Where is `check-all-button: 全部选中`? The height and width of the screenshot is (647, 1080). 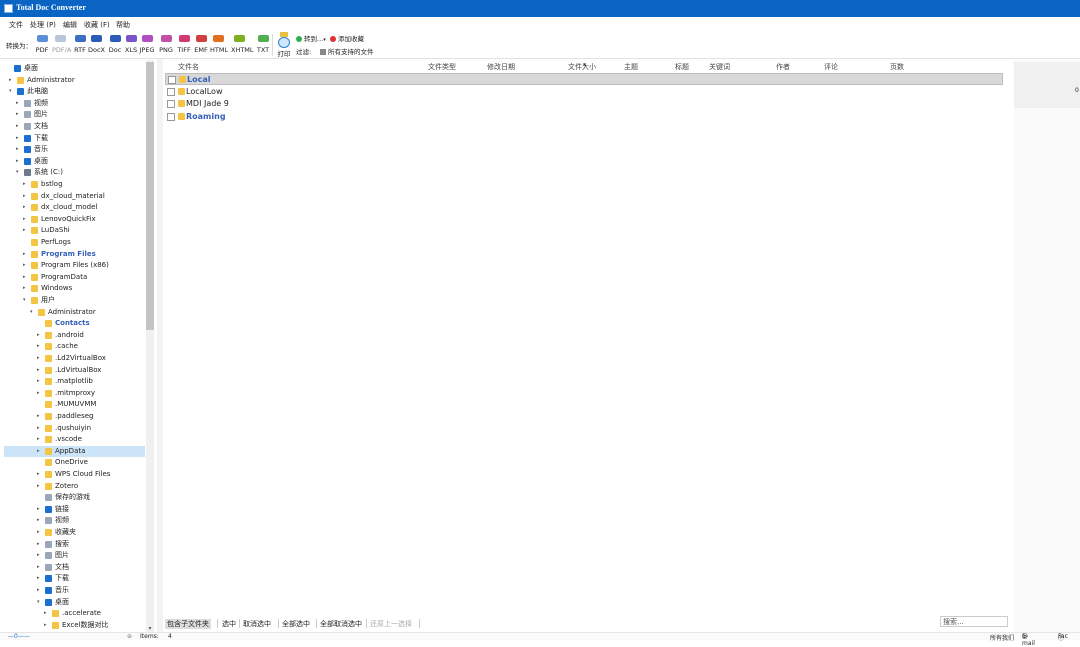
check-all-button: 全部选中 is located at coordinates (296, 624).